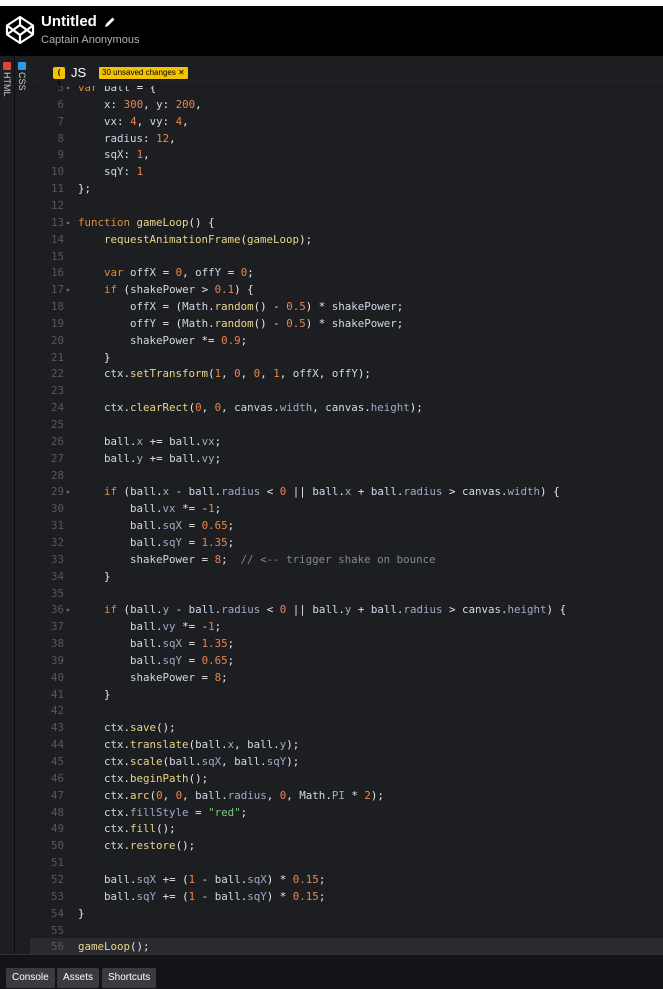 The width and height of the screenshot is (663, 989). I want to click on shortcuts-button: Shortcuts, so click(129, 978).